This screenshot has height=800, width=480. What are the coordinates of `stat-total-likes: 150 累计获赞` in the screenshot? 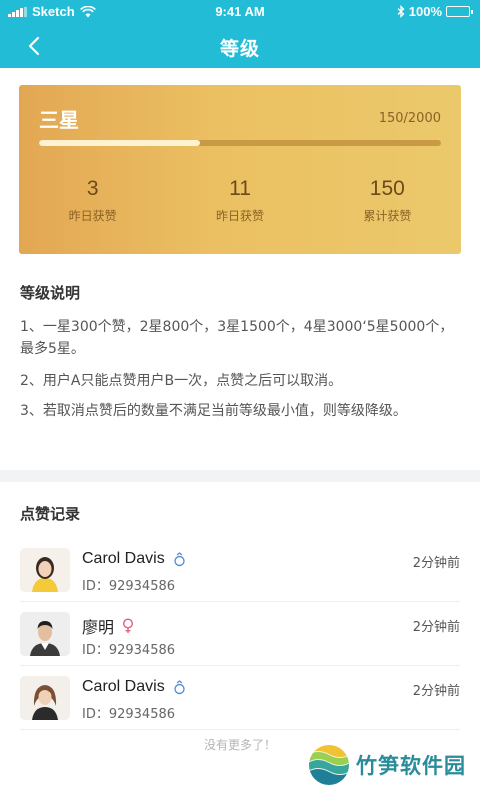 It's located at (387, 200).